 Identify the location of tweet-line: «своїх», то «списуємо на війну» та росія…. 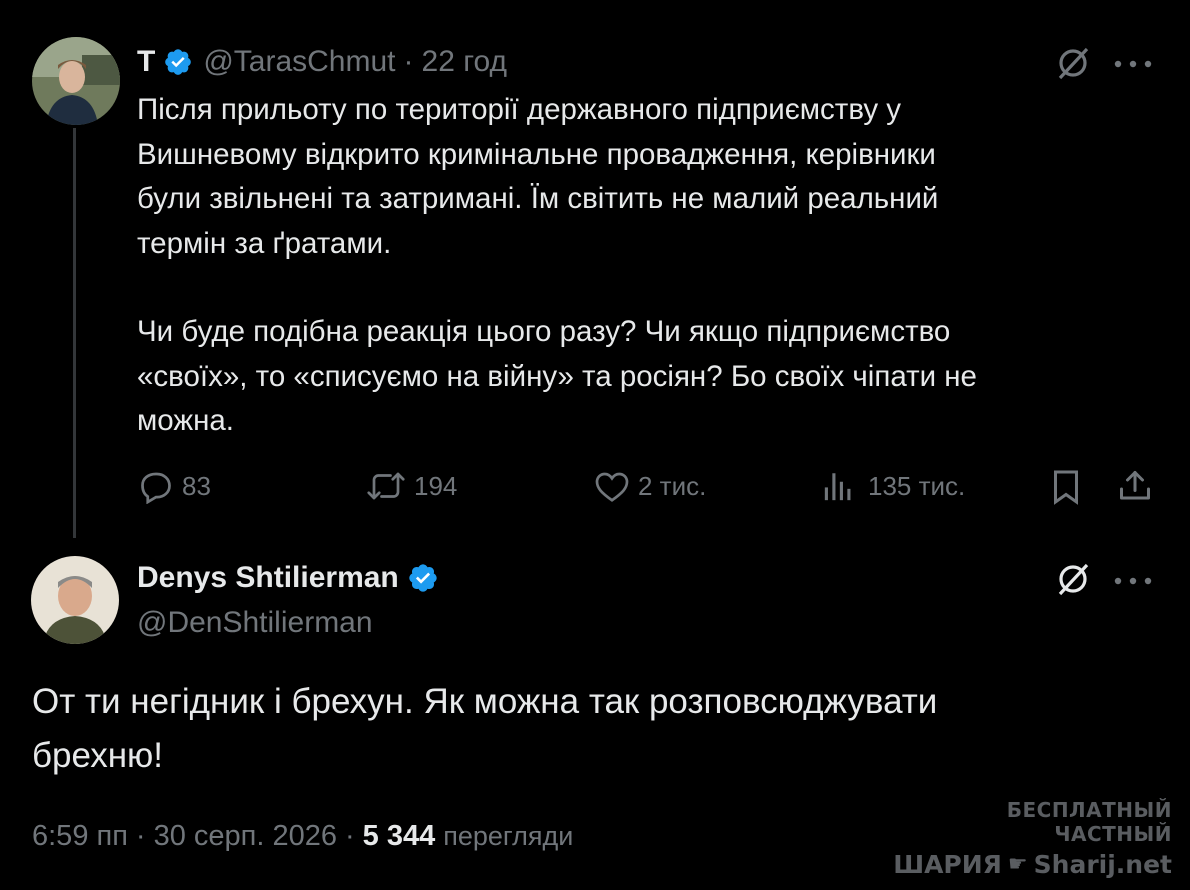
(557, 376).